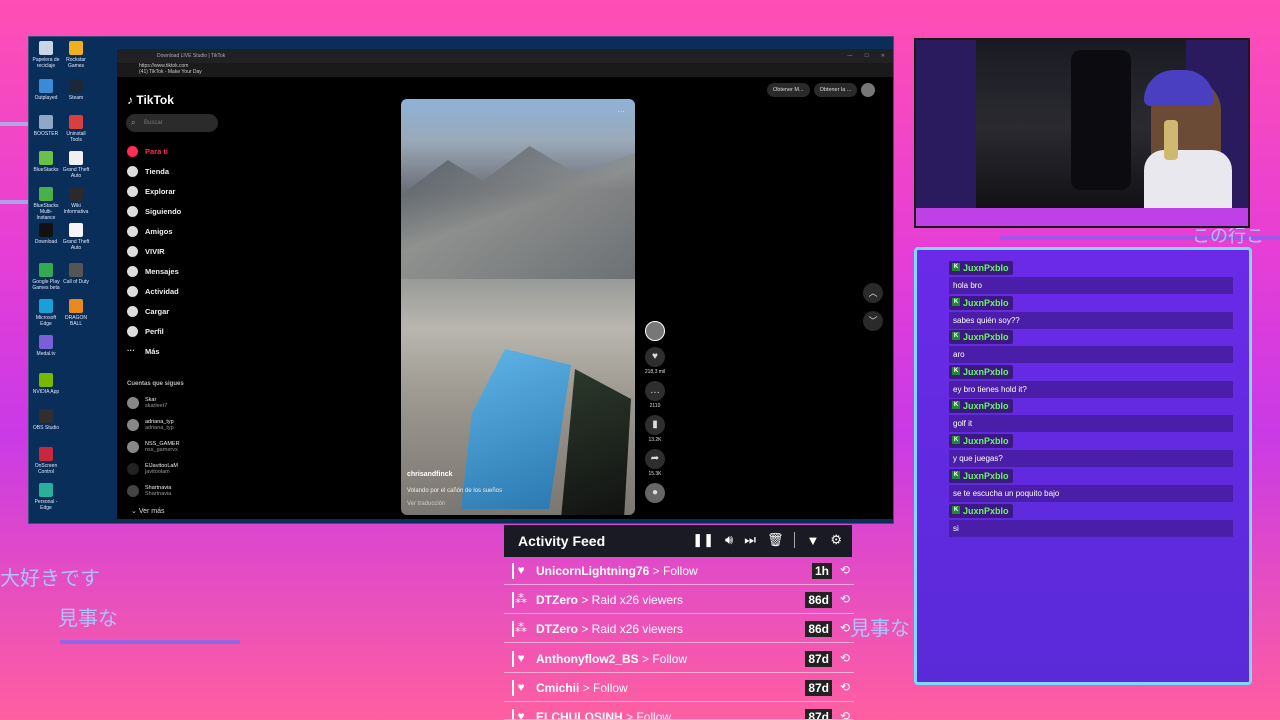 This screenshot has width=1280, height=720. What do you see at coordinates (883, 56) in the screenshot?
I see `close-icon: ✕` at bounding box center [883, 56].